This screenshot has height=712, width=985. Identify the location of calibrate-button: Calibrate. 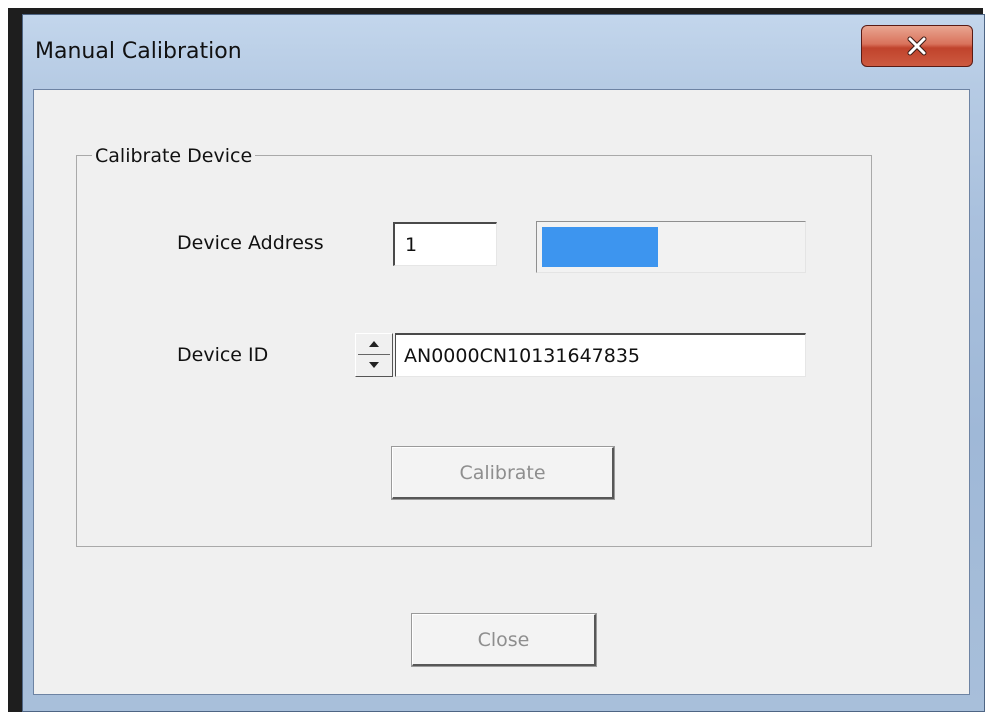
(503, 473).